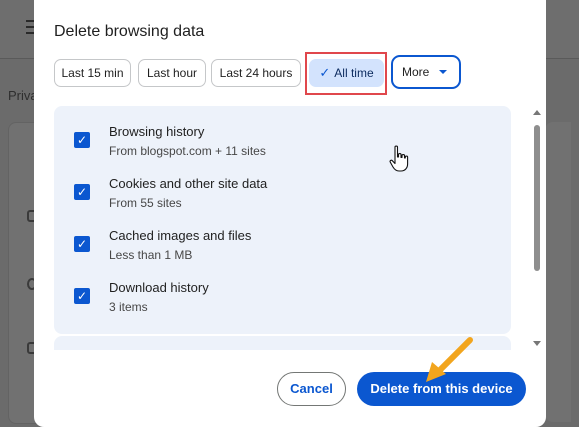 The image size is (579, 427). What do you see at coordinates (537, 343) in the screenshot?
I see `scroll-down-arrow-icon` at bounding box center [537, 343].